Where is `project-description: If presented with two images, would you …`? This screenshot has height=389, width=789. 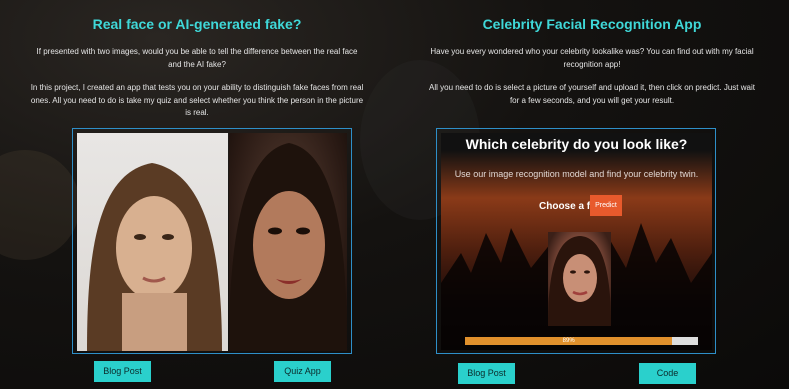 project-description: If presented with two images, would you … is located at coordinates (197, 88).